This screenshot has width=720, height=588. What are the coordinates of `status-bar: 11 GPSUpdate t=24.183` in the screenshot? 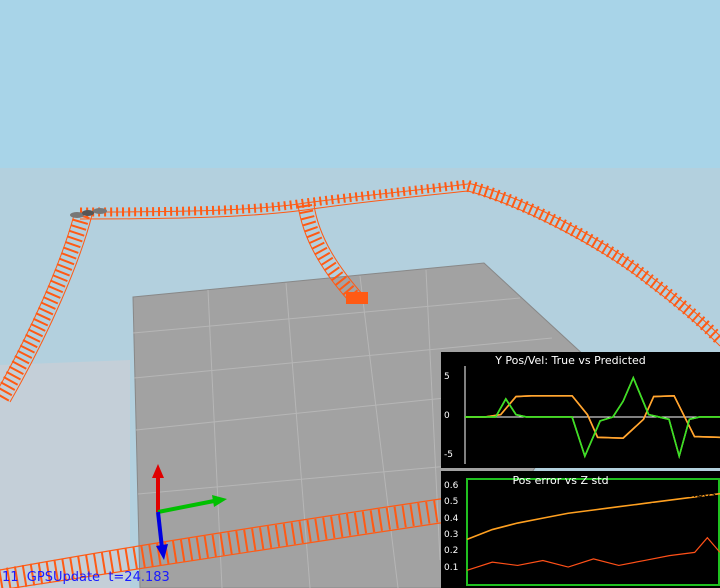 It's located at (86, 577).